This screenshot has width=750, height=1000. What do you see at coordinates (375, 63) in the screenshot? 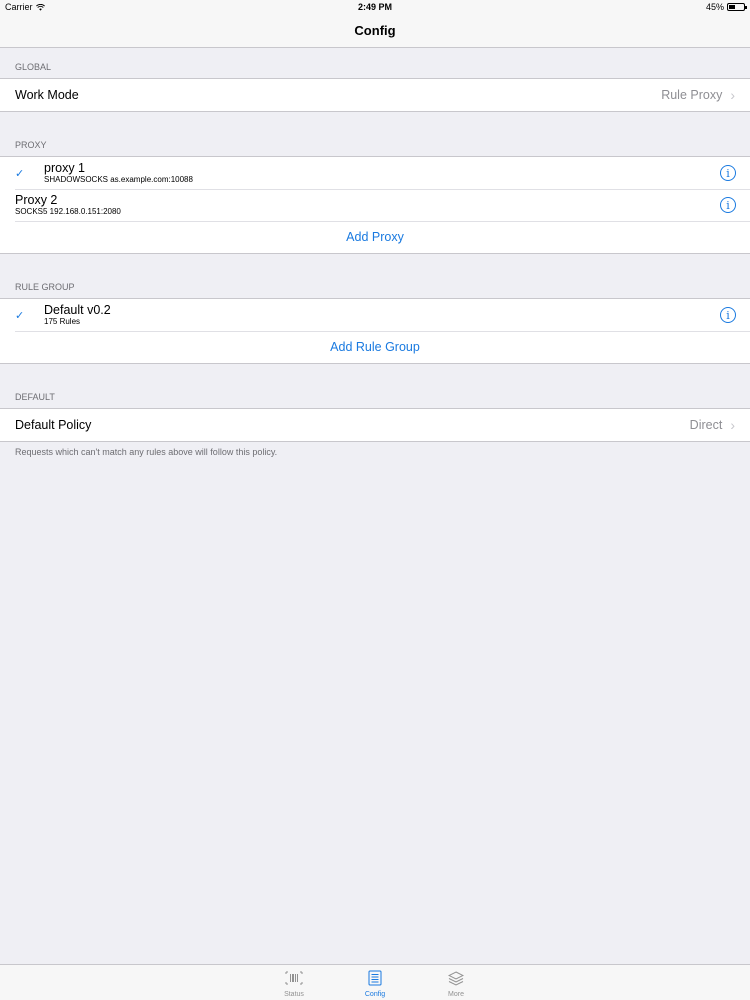
I see `section-header-global: GLOBAL` at bounding box center [375, 63].